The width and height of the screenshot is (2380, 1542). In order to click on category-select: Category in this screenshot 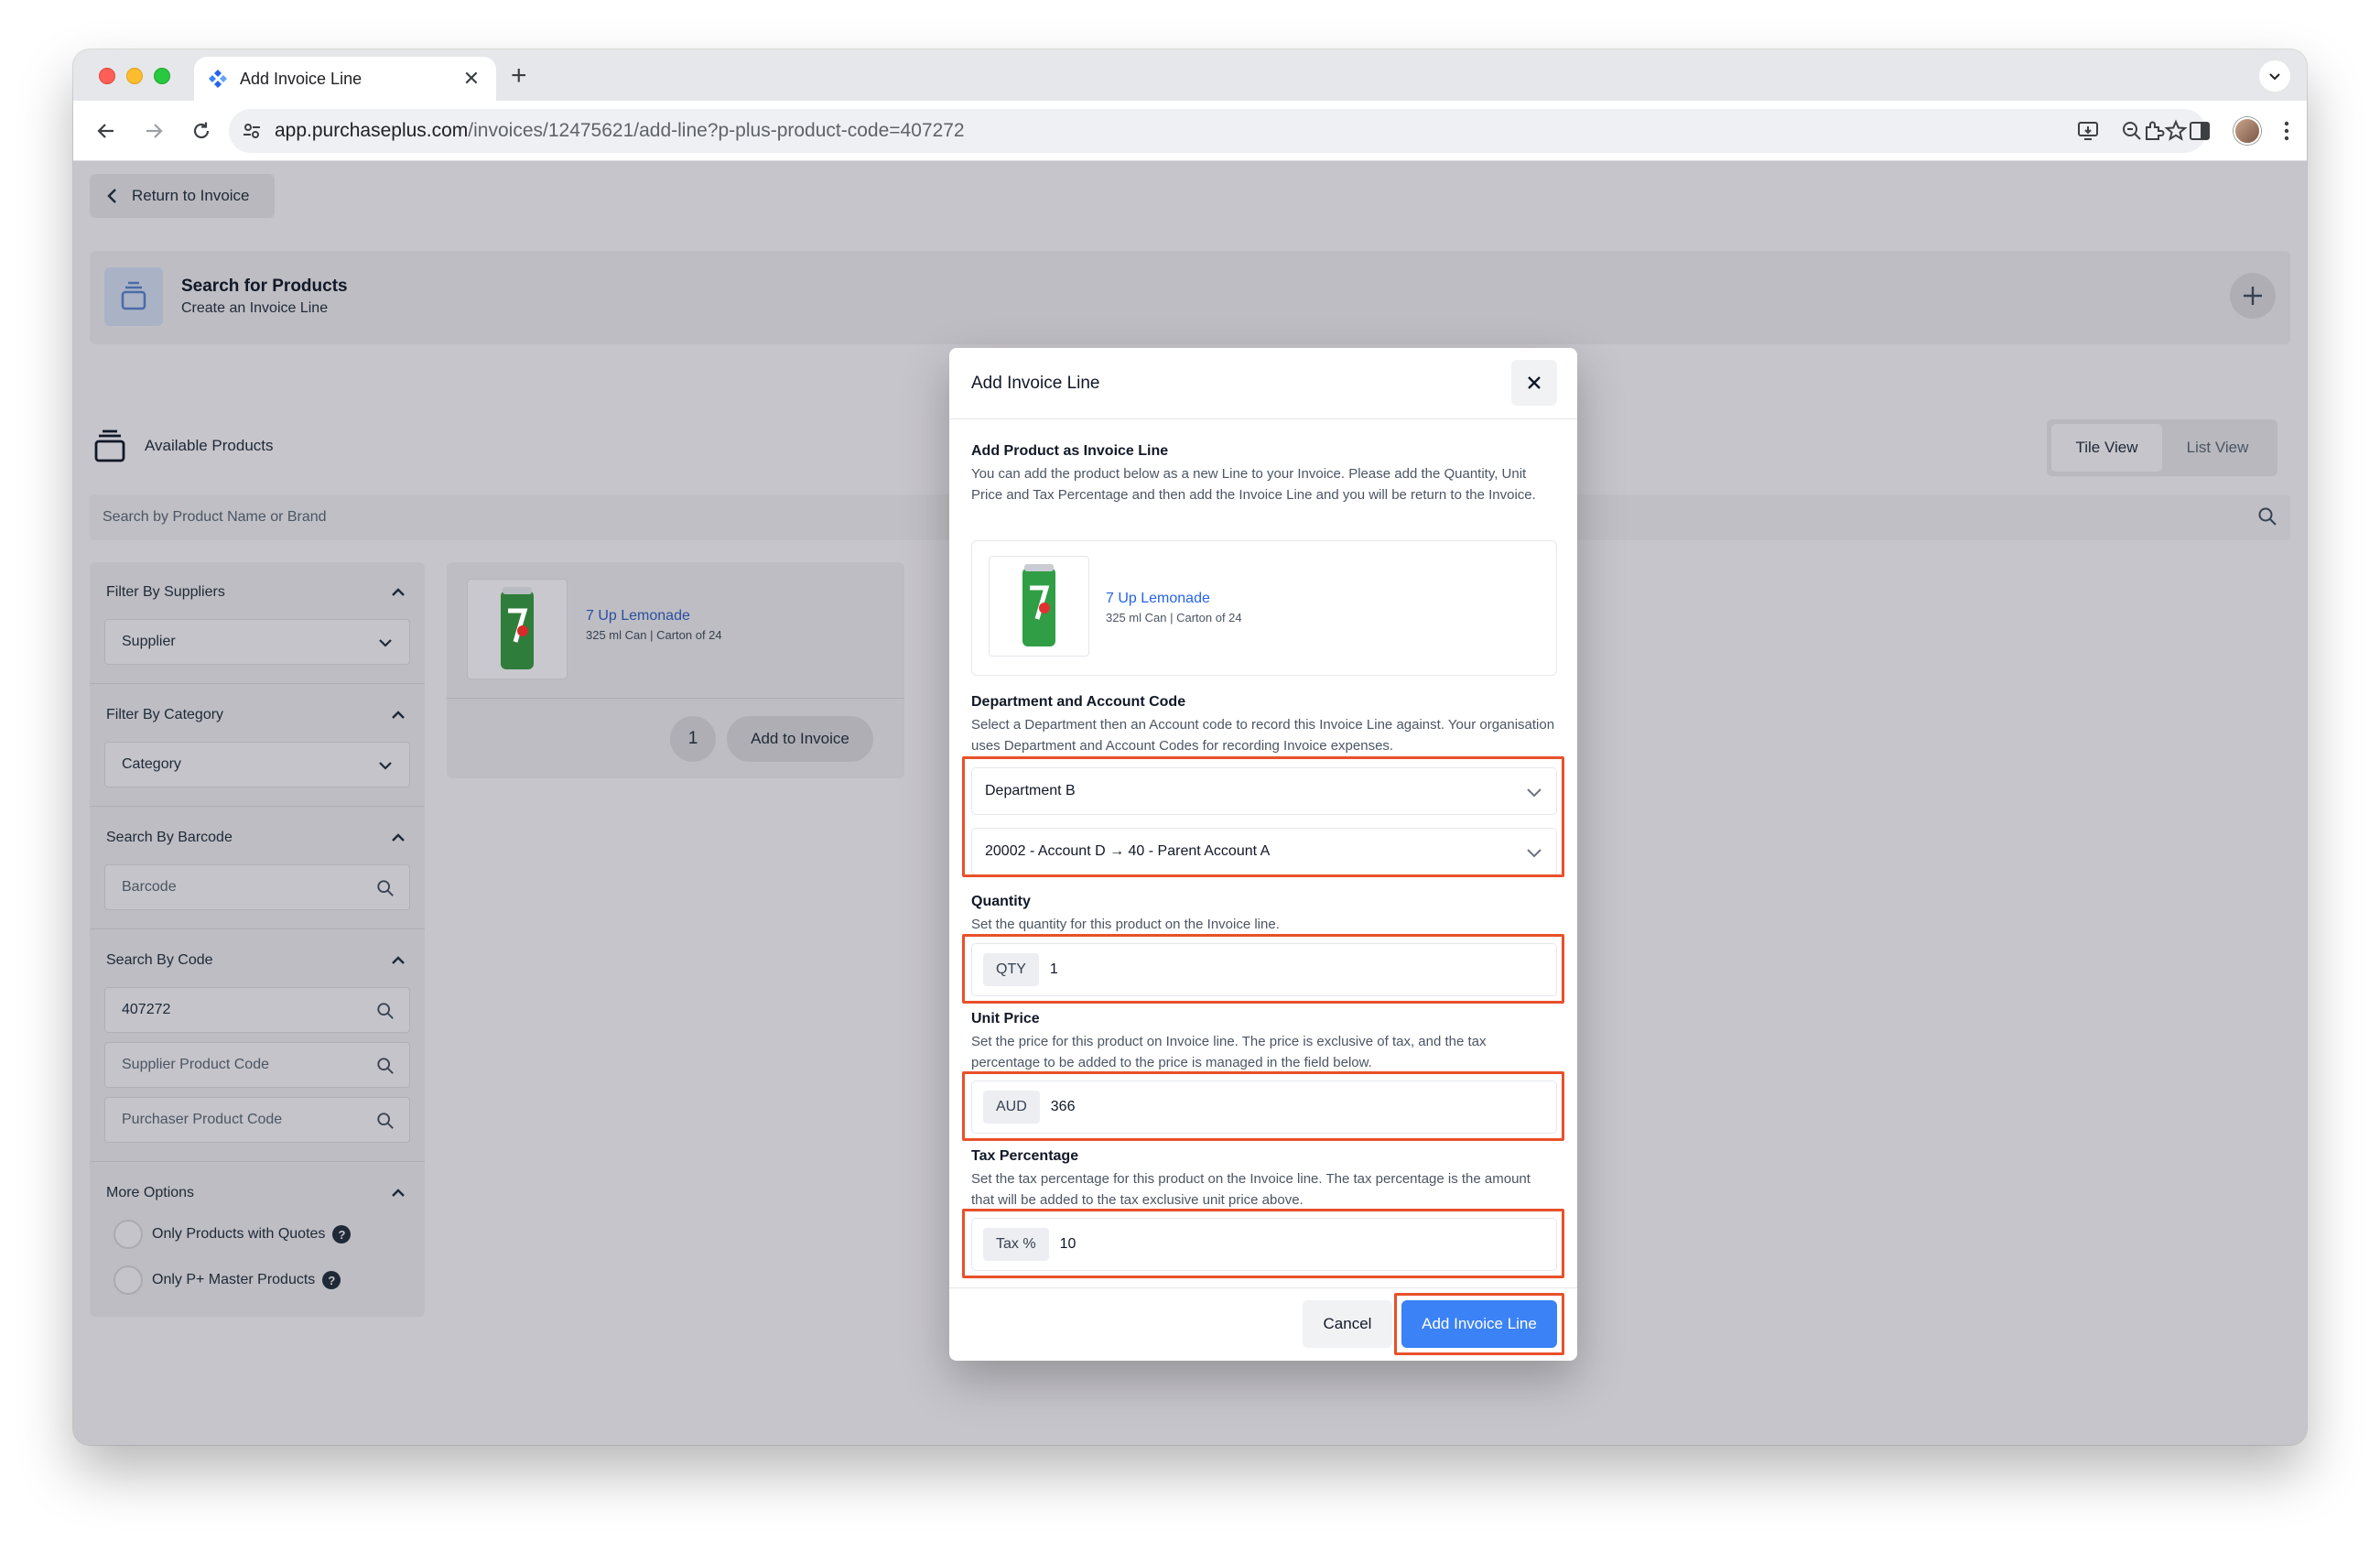, I will do `click(257, 764)`.